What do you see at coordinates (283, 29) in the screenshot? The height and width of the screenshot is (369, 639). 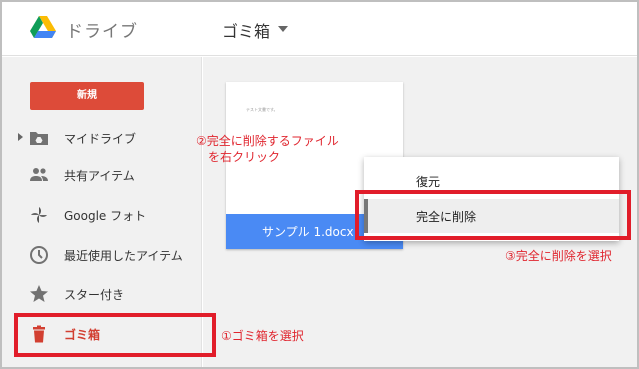 I see `location-dropdown-caret-icon` at bounding box center [283, 29].